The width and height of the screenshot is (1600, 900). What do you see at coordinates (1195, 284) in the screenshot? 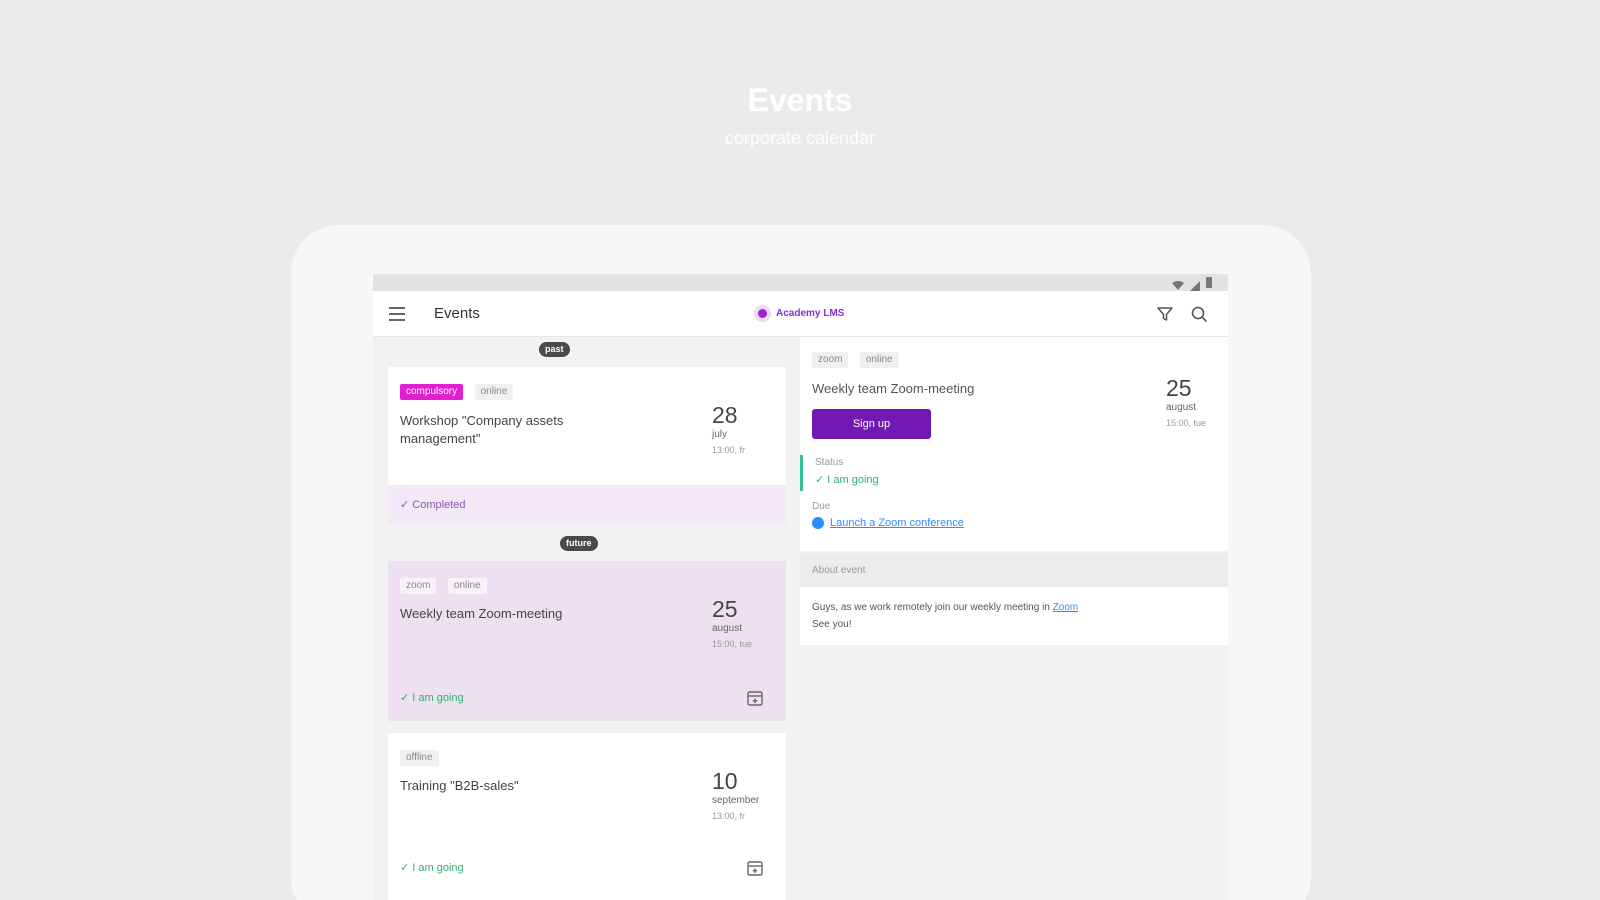
I see `signal-icon` at bounding box center [1195, 284].